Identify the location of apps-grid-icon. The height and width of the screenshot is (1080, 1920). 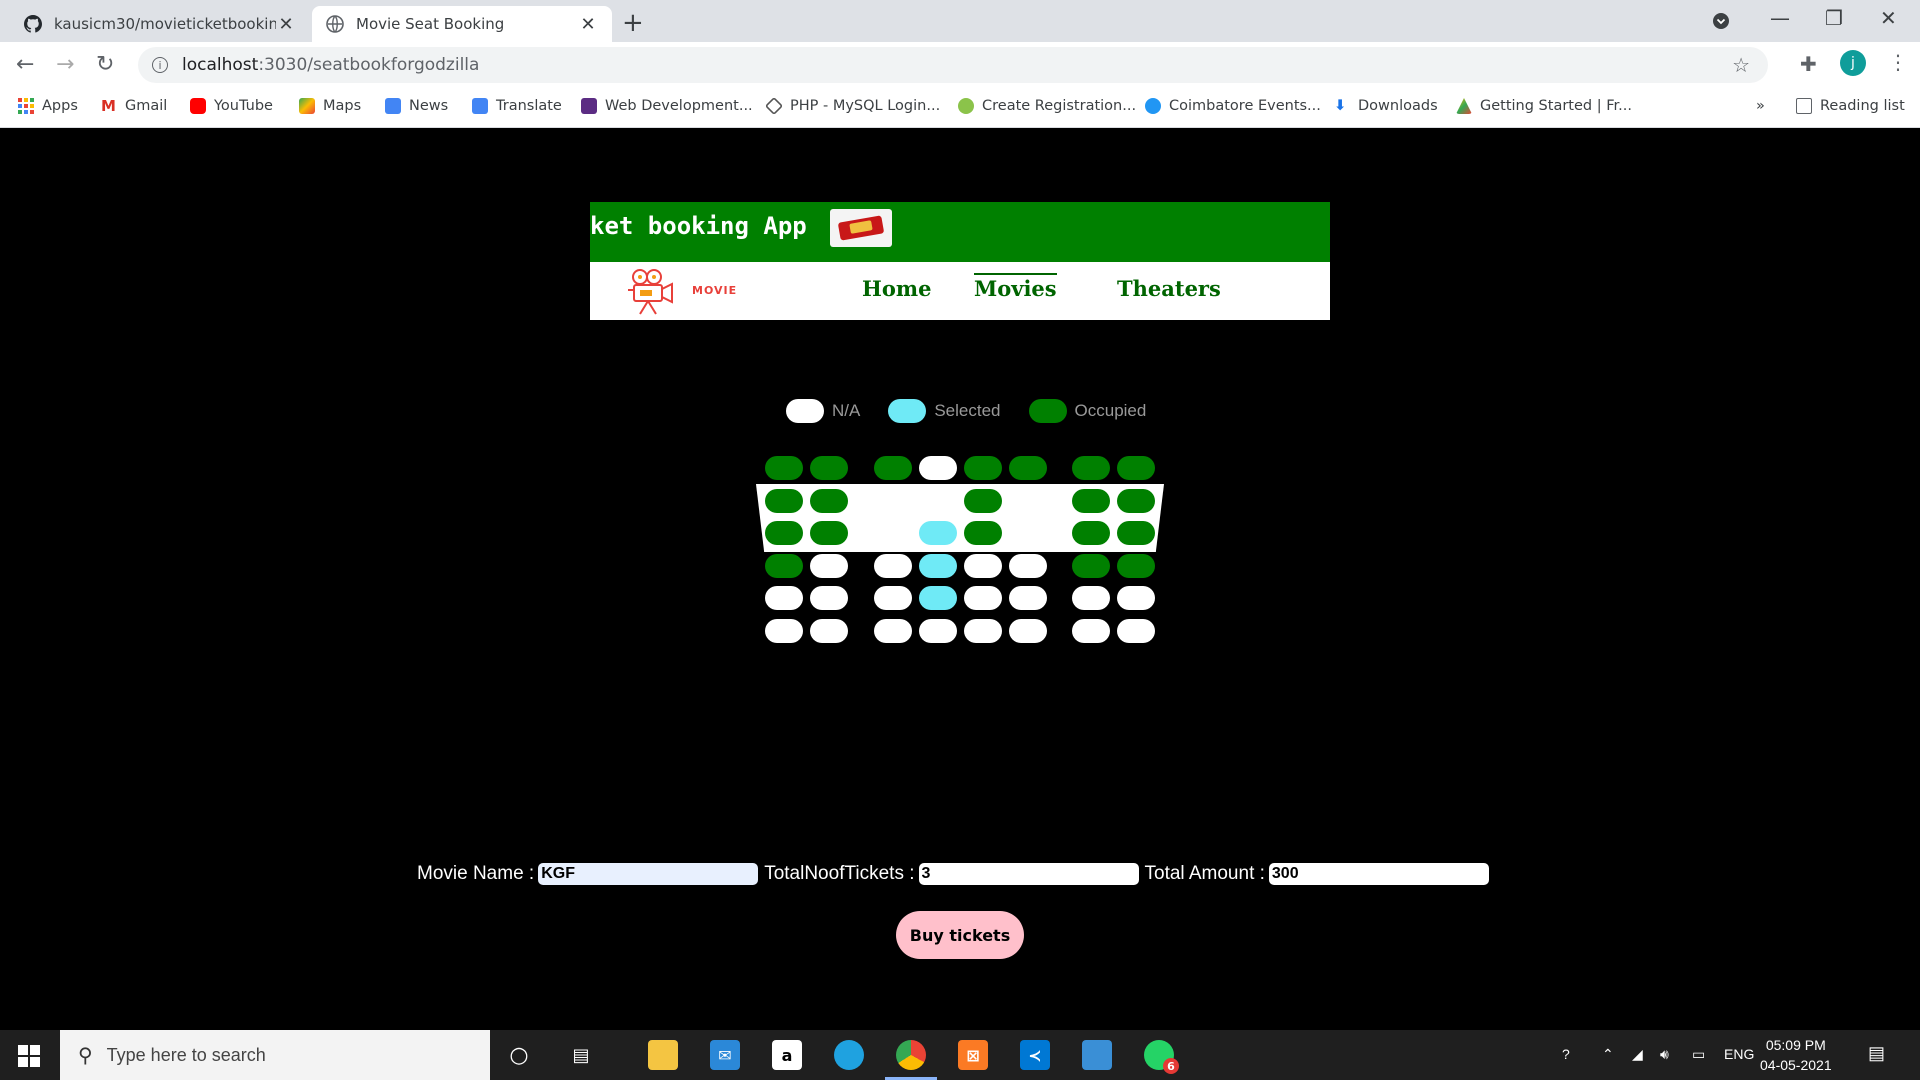
(26, 106).